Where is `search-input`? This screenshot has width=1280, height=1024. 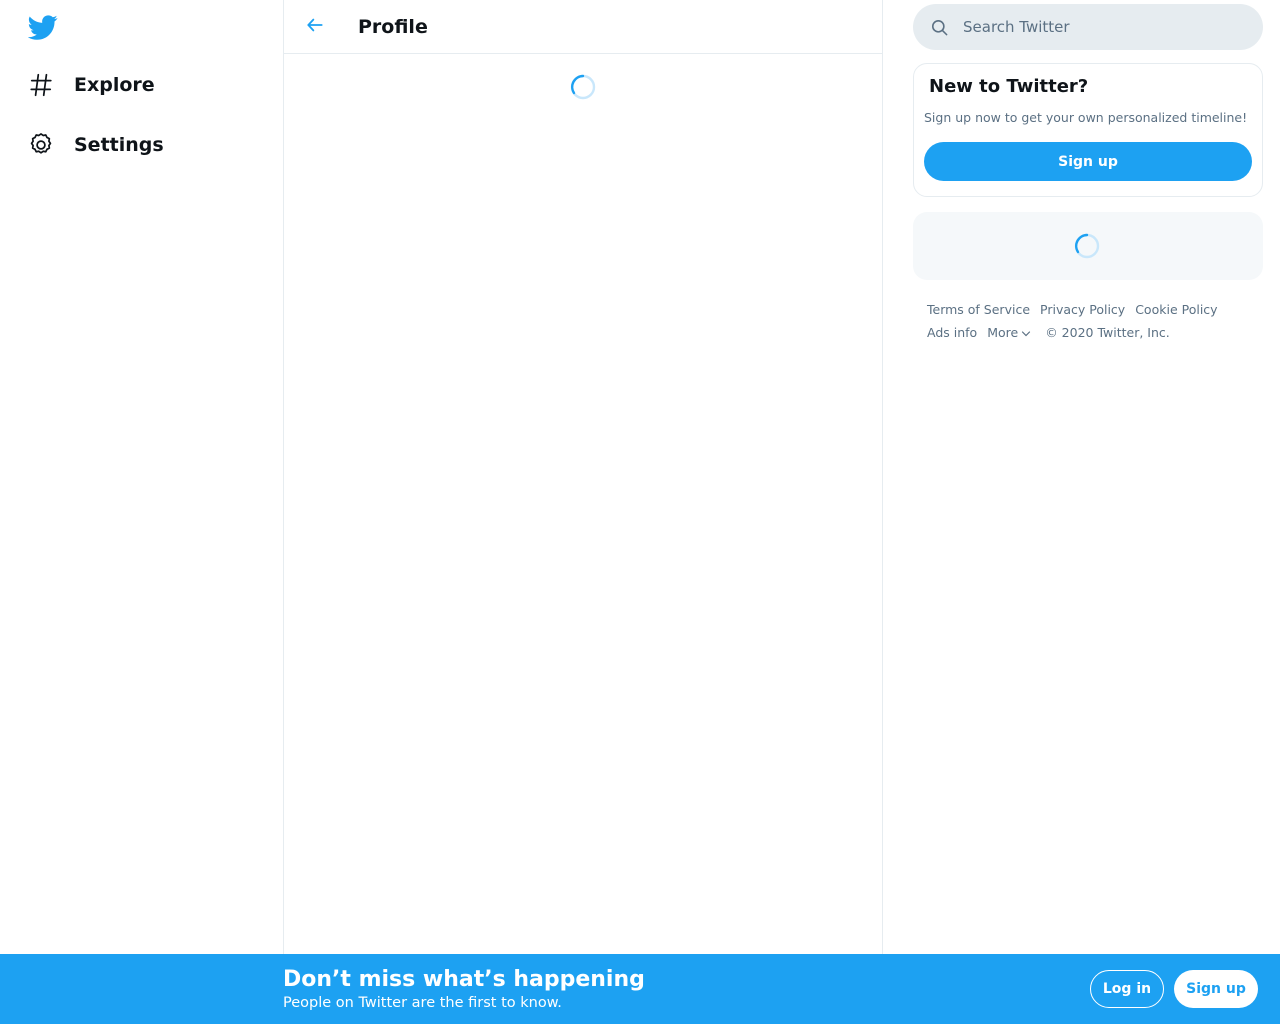 search-input is located at coordinates (1103, 27).